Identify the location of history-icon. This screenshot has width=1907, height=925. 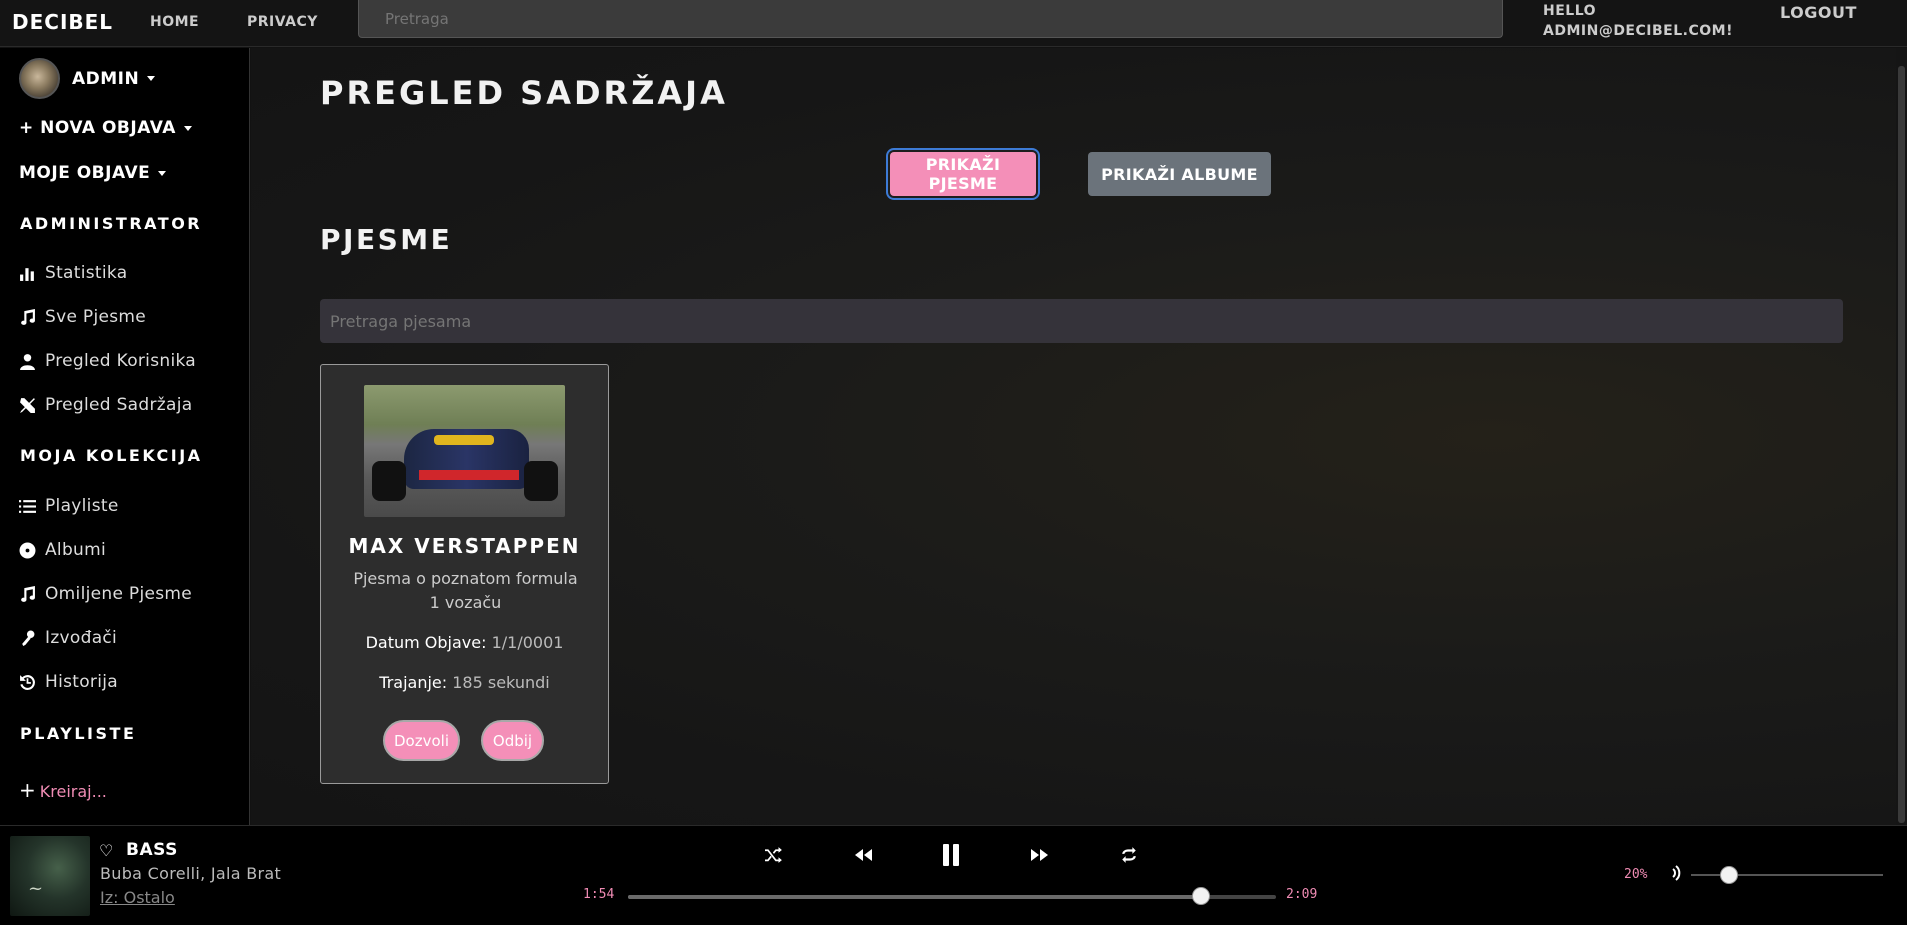
(27, 682).